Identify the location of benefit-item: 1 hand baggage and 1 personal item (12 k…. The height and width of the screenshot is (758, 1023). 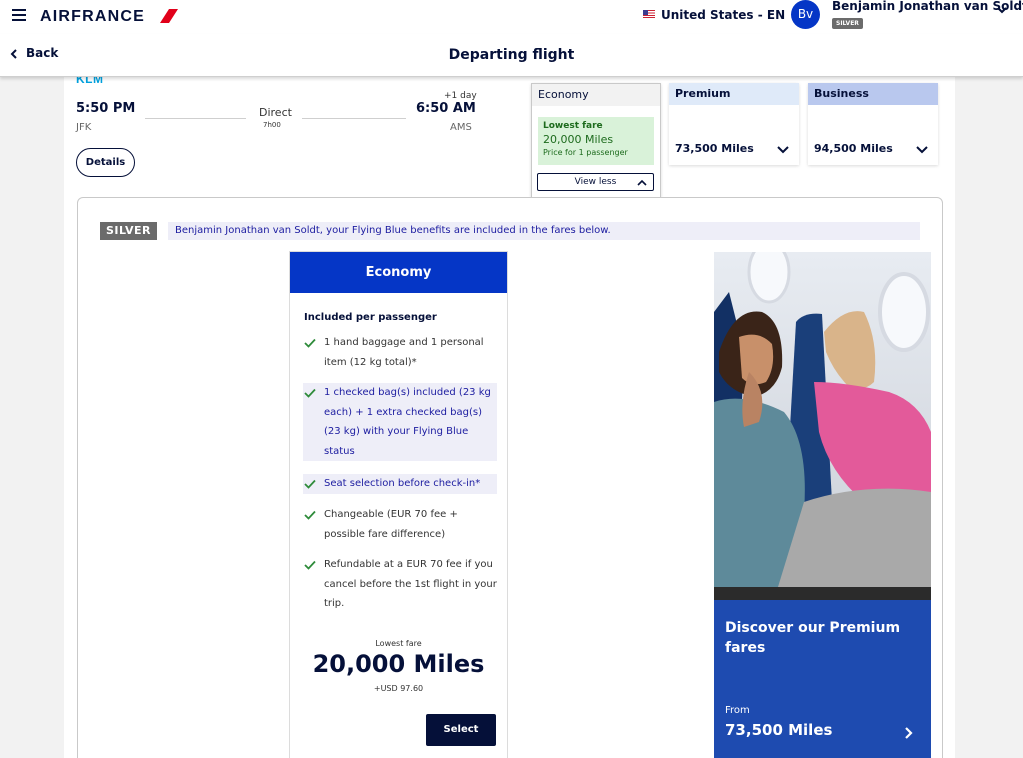
(400, 352).